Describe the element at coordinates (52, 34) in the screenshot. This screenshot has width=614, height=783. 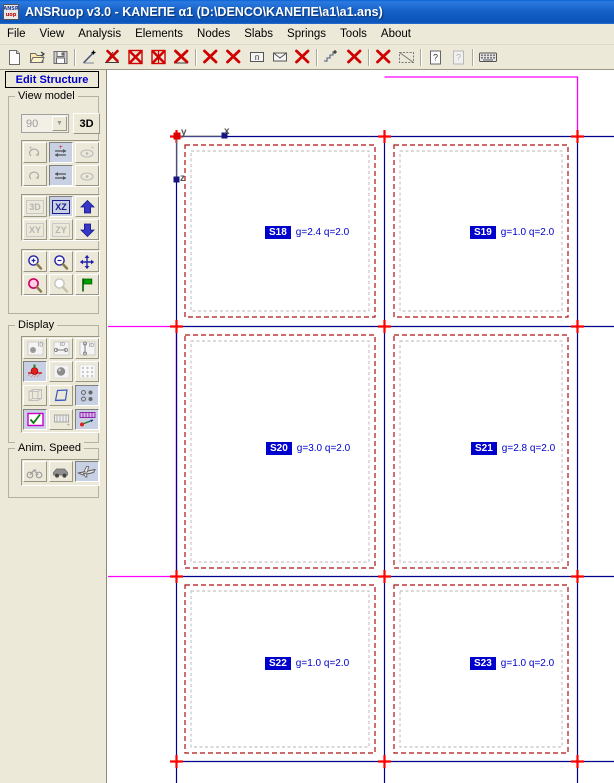
I see `menu-item-view: View` at that location.